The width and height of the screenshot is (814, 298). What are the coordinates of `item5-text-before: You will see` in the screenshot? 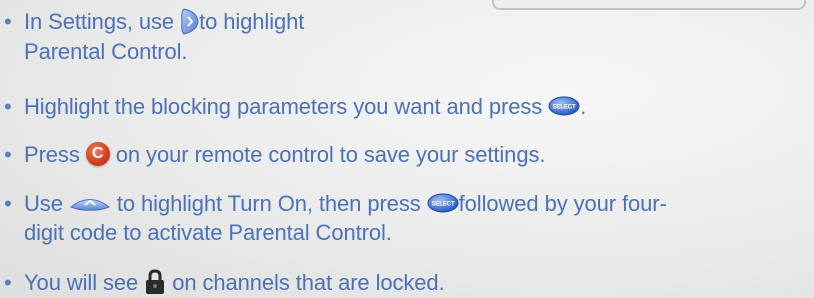 It's located at (84, 282).